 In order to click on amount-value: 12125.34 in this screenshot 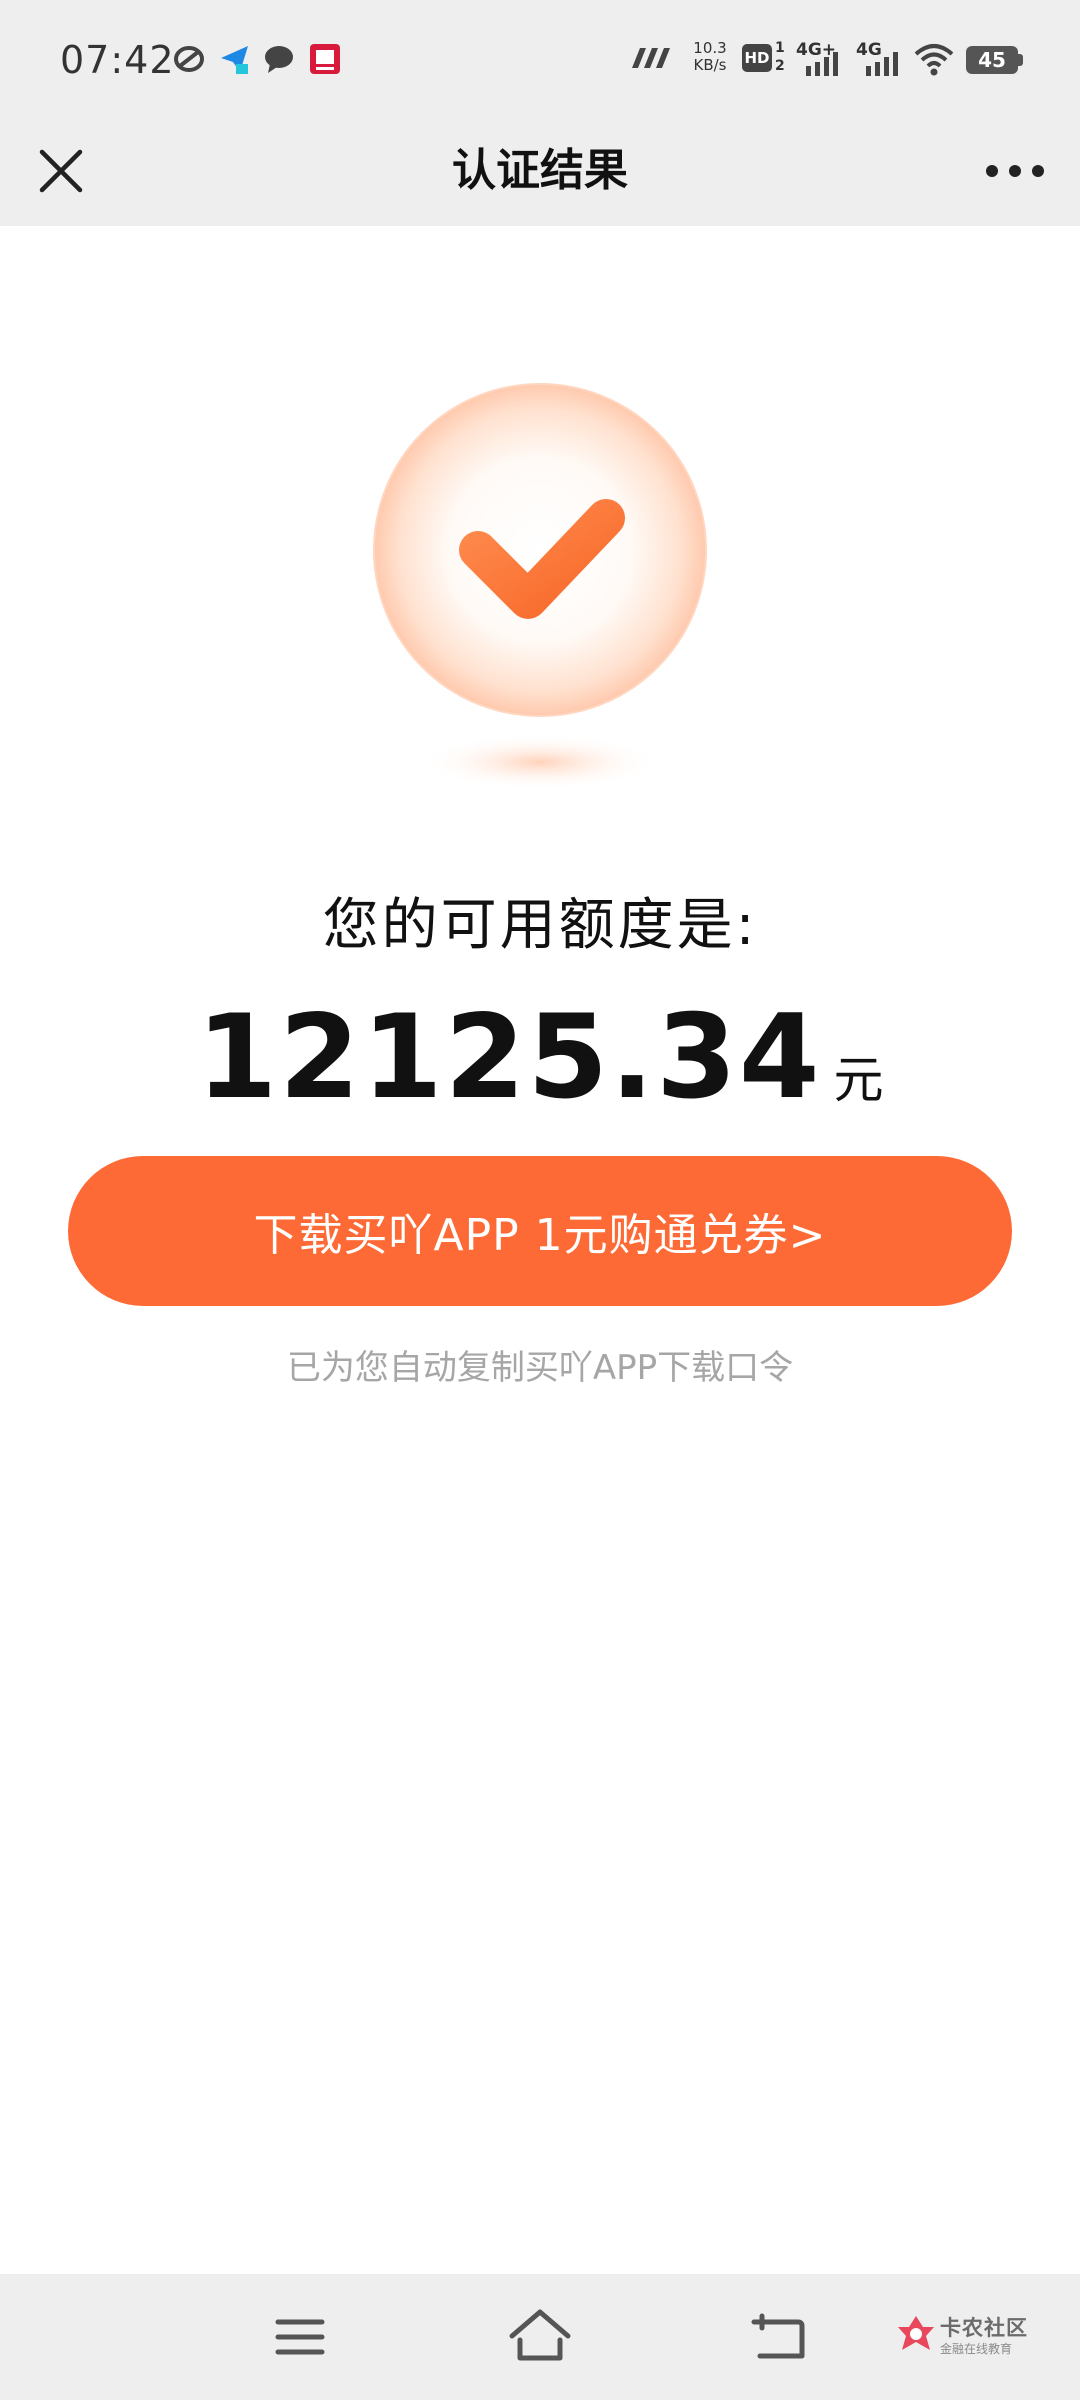, I will do `click(509, 1057)`.